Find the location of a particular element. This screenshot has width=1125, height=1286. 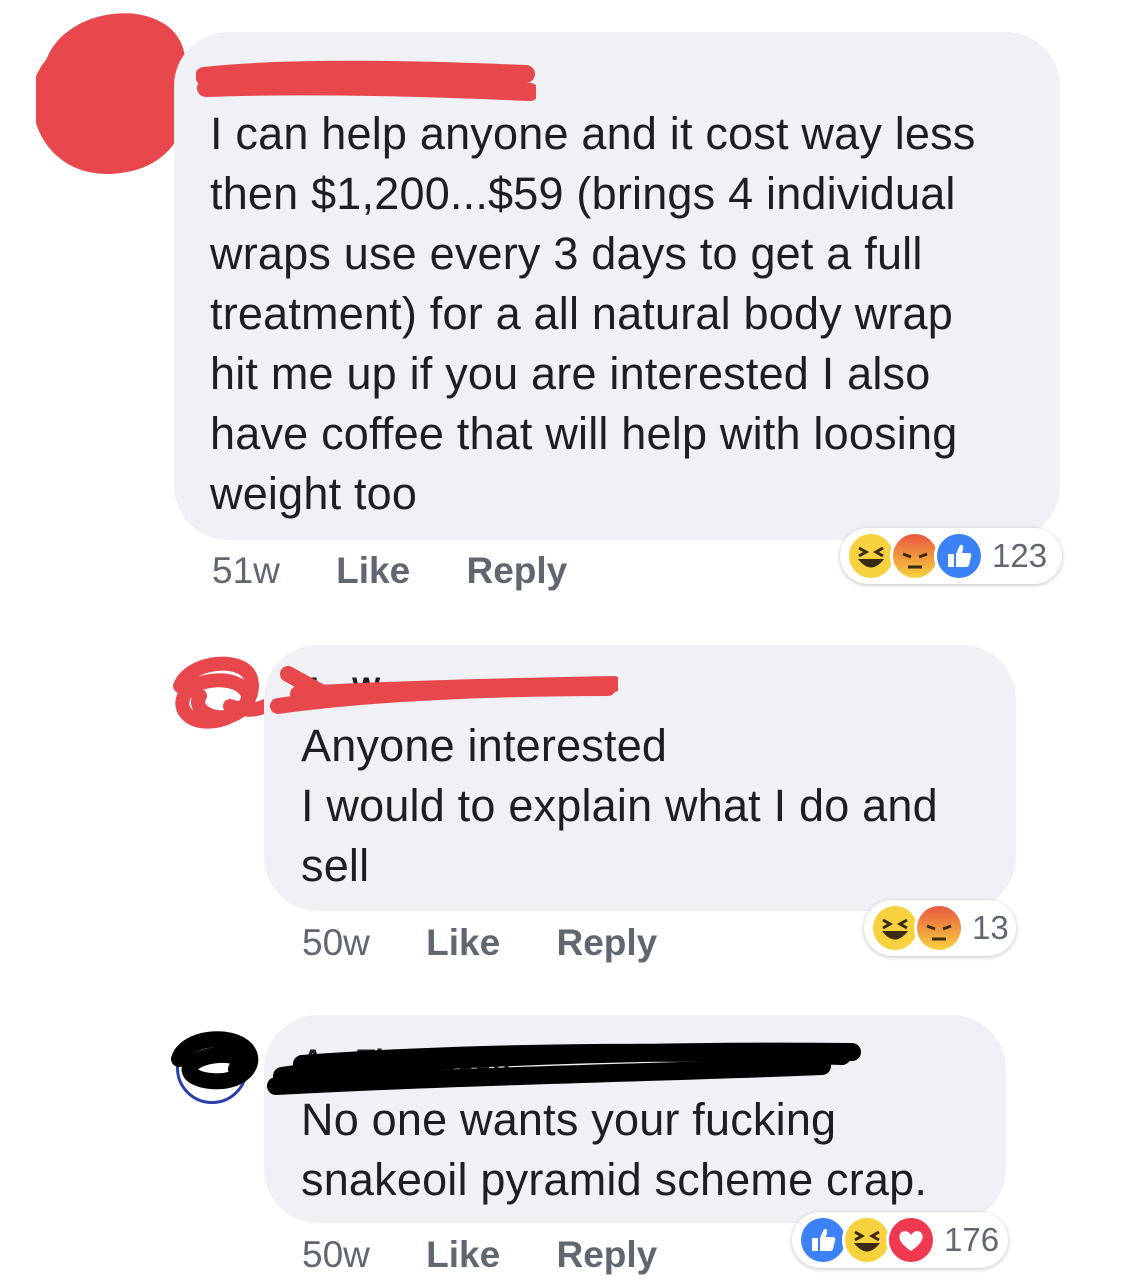

reaction-summary: 123 is located at coordinates (951, 556).